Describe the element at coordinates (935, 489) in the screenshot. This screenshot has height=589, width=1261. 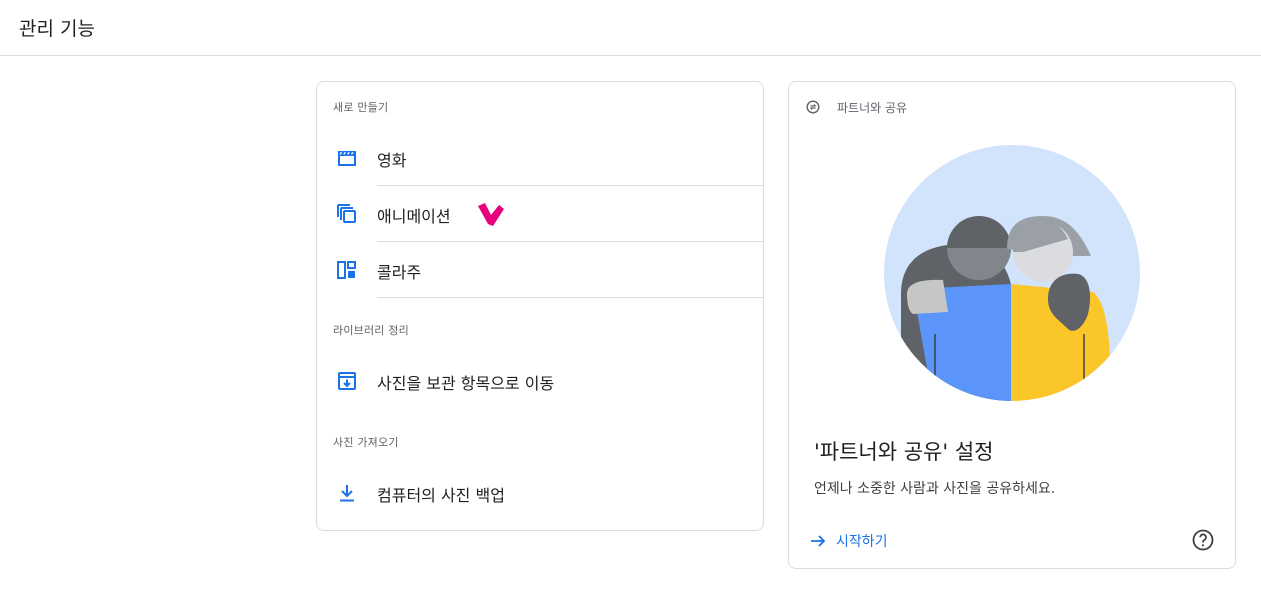
I see `partner-sharing-description: 언제나 소중한 사람과 사진을 공유하세요.` at that location.